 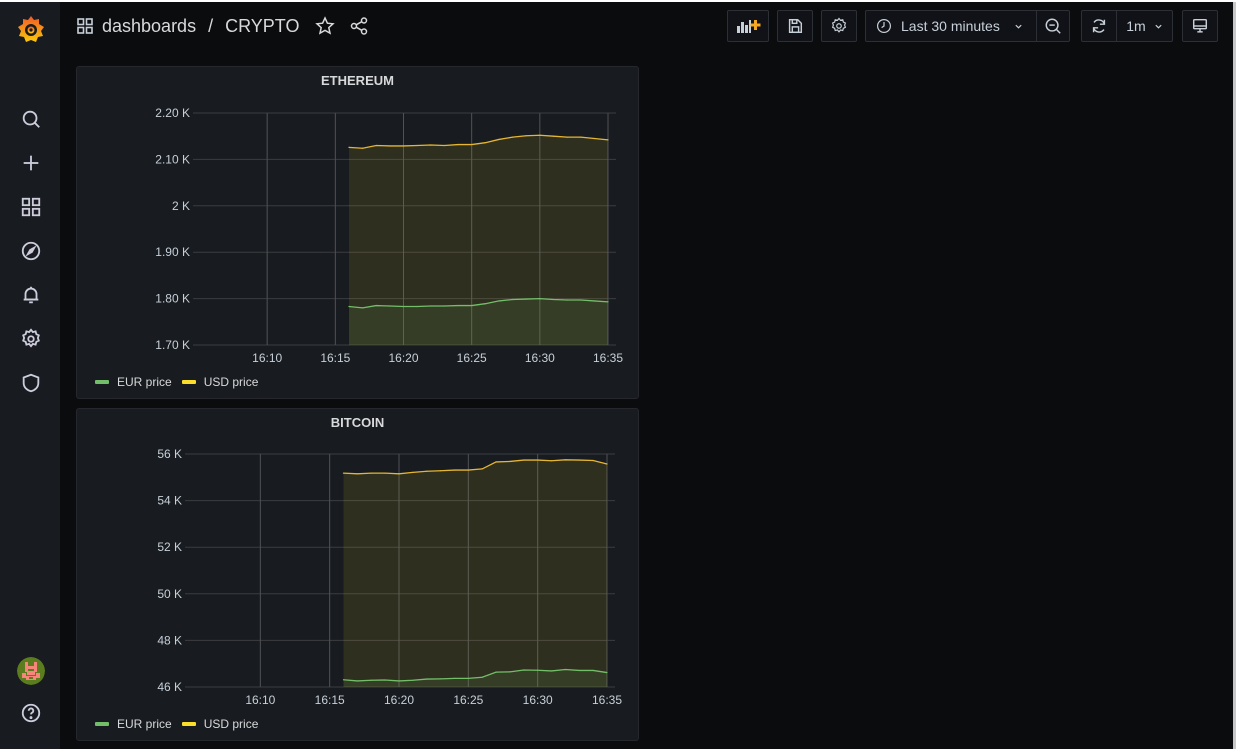 What do you see at coordinates (31, 295) in the screenshot?
I see `bell-icon` at bounding box center [31, 295].